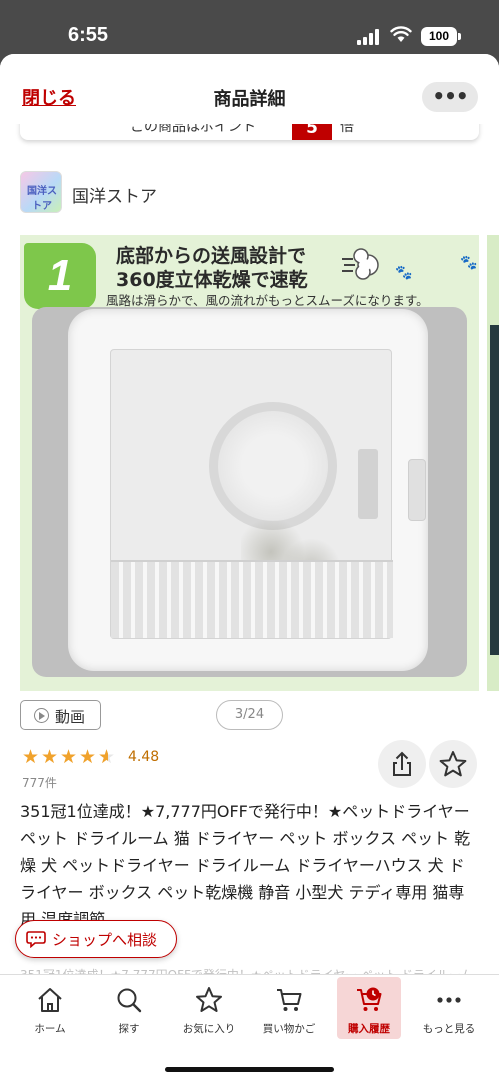 The height and width of the screenshot is (1080, 499). What do you see at coordinates (249, 89) in the screenshot?
I see `nav-header: 閉じる 商品詳細 •••` at bounding box center [249, 89].